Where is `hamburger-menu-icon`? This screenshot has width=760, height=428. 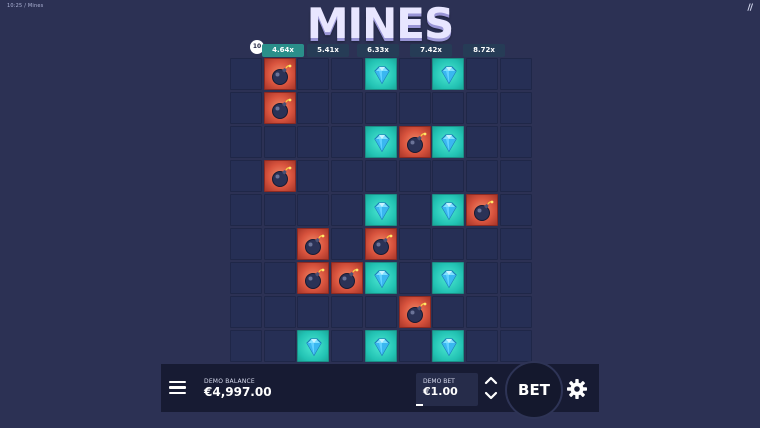 hamburger-menu-icon is located at coordinates (177, 388).